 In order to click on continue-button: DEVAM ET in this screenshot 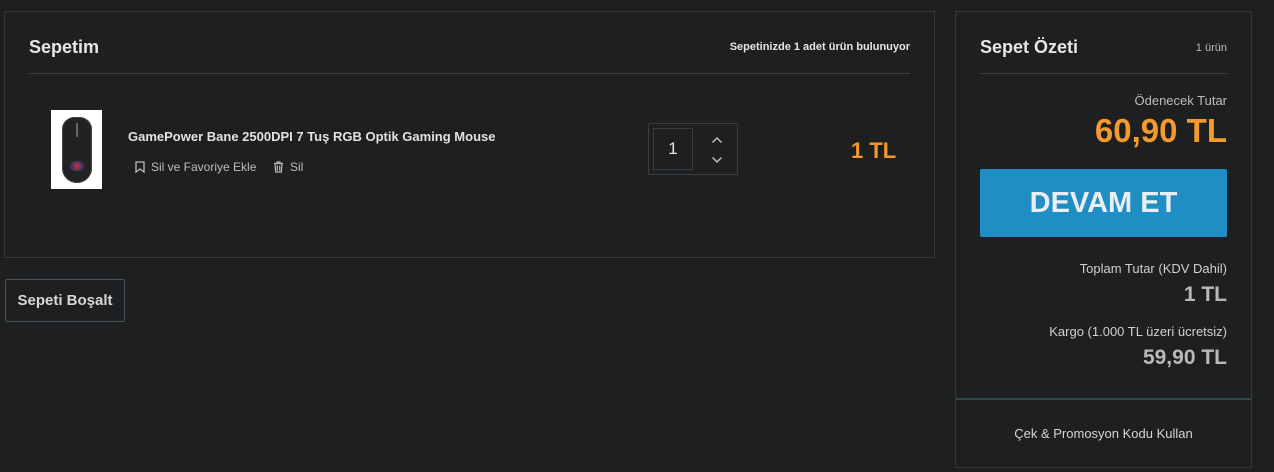, I will do `click(1103, 203)`.